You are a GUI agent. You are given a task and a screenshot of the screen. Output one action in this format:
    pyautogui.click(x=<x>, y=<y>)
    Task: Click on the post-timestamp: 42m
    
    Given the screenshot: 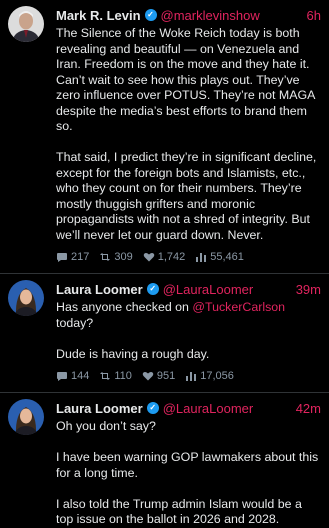 What is the action you would take?
    pyautogui.click(x=308, y=408)
    